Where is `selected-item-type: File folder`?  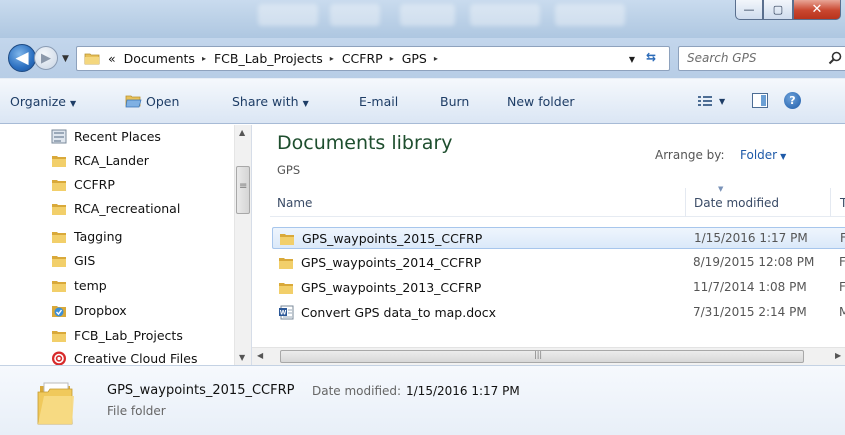 selected-item-type: File folder is located at coordinates (136, 411).